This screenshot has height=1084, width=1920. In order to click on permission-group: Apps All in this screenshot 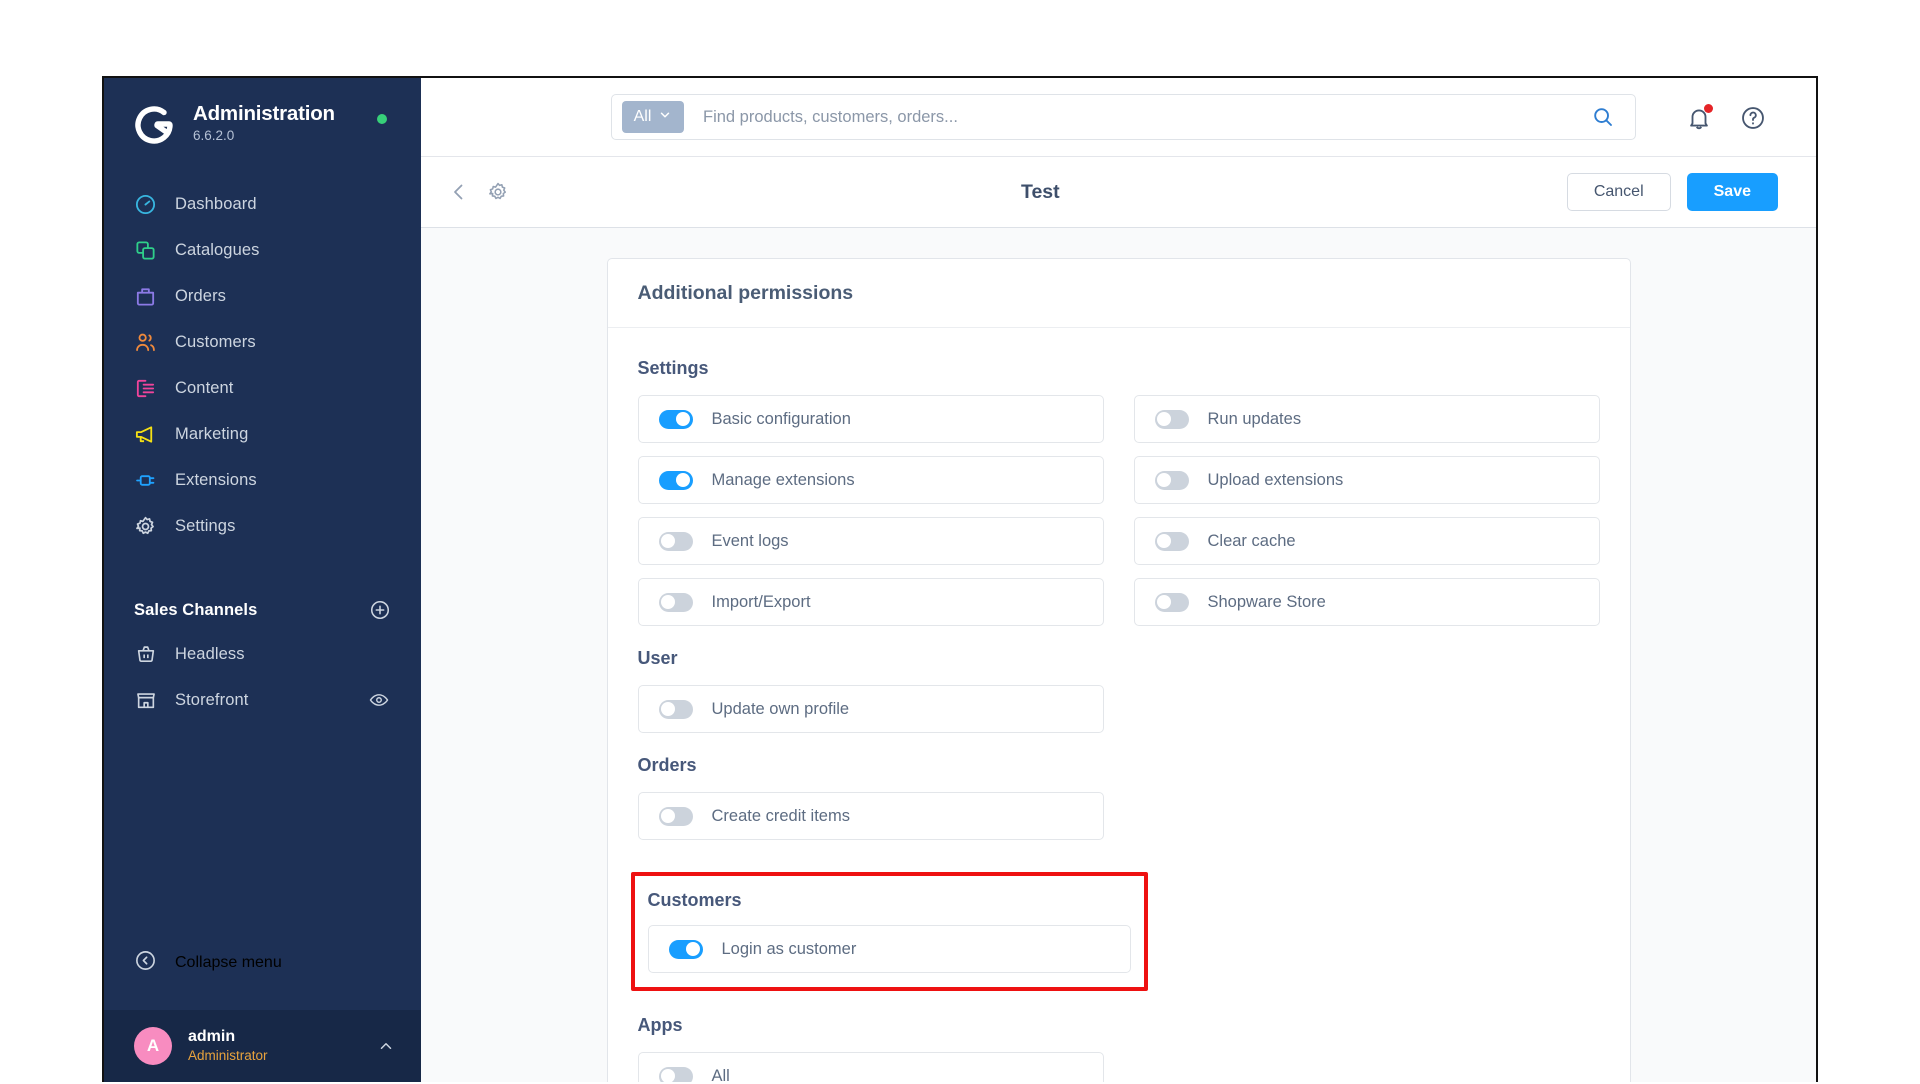, I will do `click(1118, 1048)`.